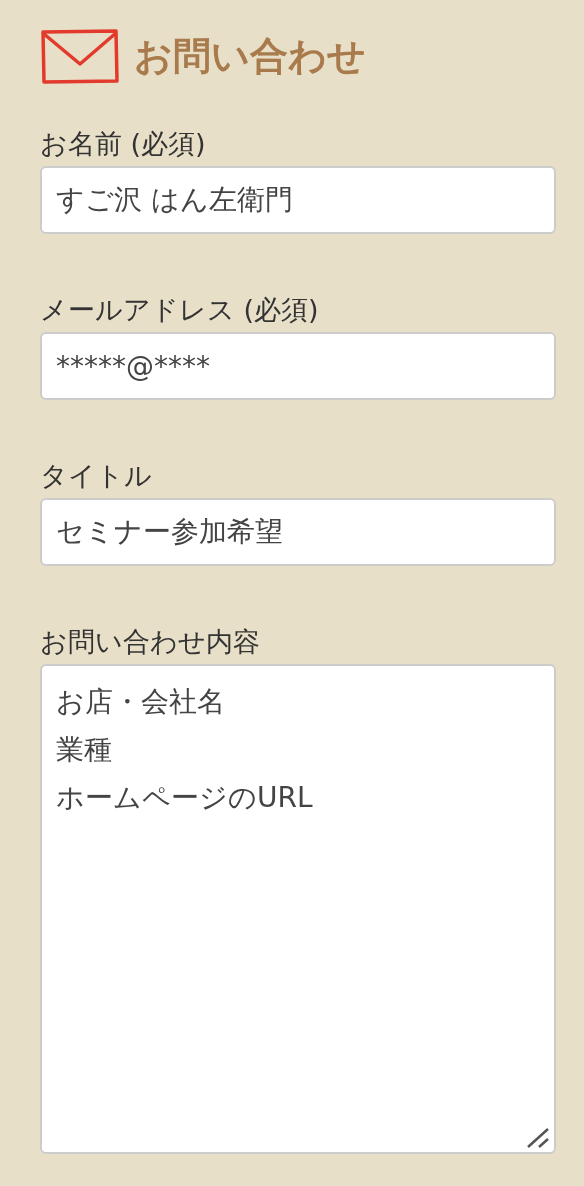 The width and height of the screenshot is (584, 1186). I want to click on input-field: *****@****, so click(298, 366).